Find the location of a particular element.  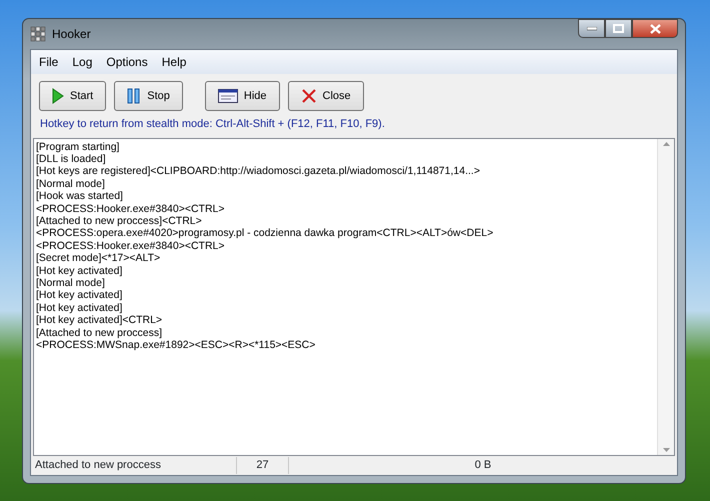

start-button: Start is located at coordinates (72, 96).